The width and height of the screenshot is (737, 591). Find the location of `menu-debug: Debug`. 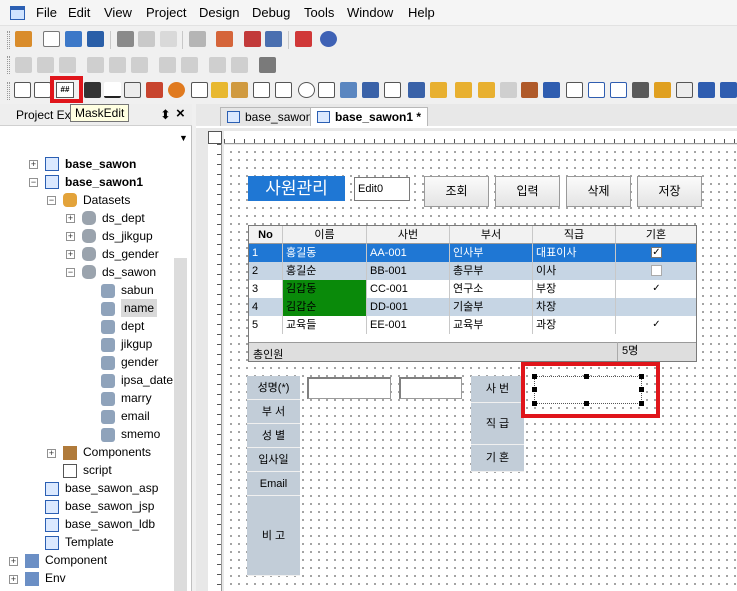

menu-debug: Debug is located at coordinates (271, 12).